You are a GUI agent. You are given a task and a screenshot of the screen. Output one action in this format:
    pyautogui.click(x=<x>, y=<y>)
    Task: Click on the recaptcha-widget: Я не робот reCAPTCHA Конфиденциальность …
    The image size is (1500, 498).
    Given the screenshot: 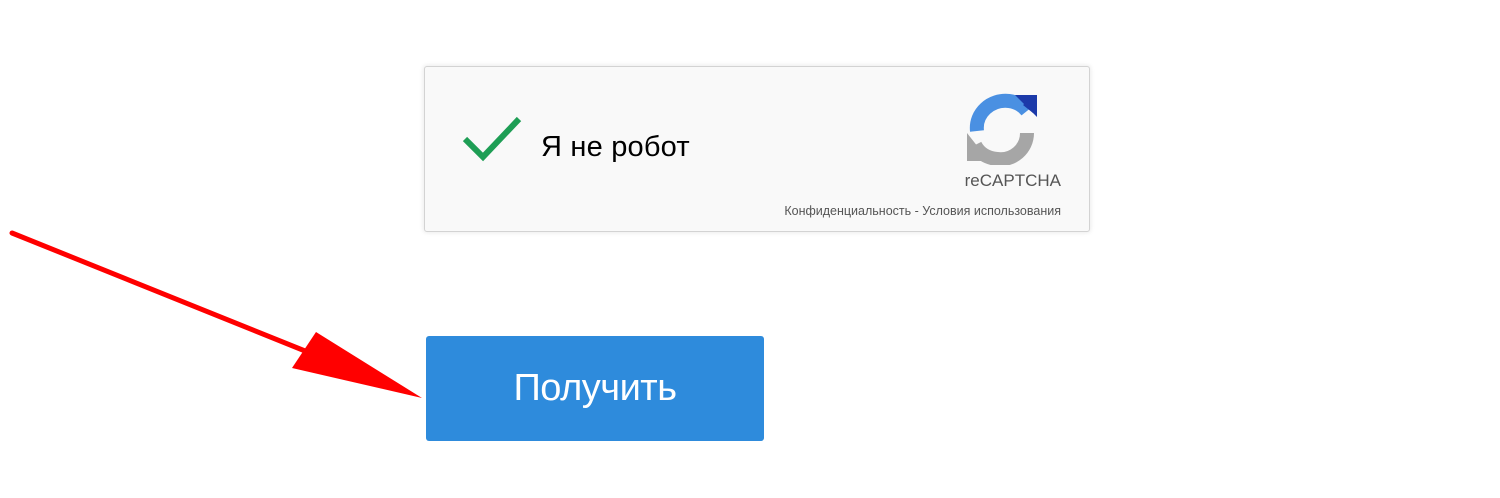 What is the action you would take?
    pyautogui.click(x=757, y=149)
    